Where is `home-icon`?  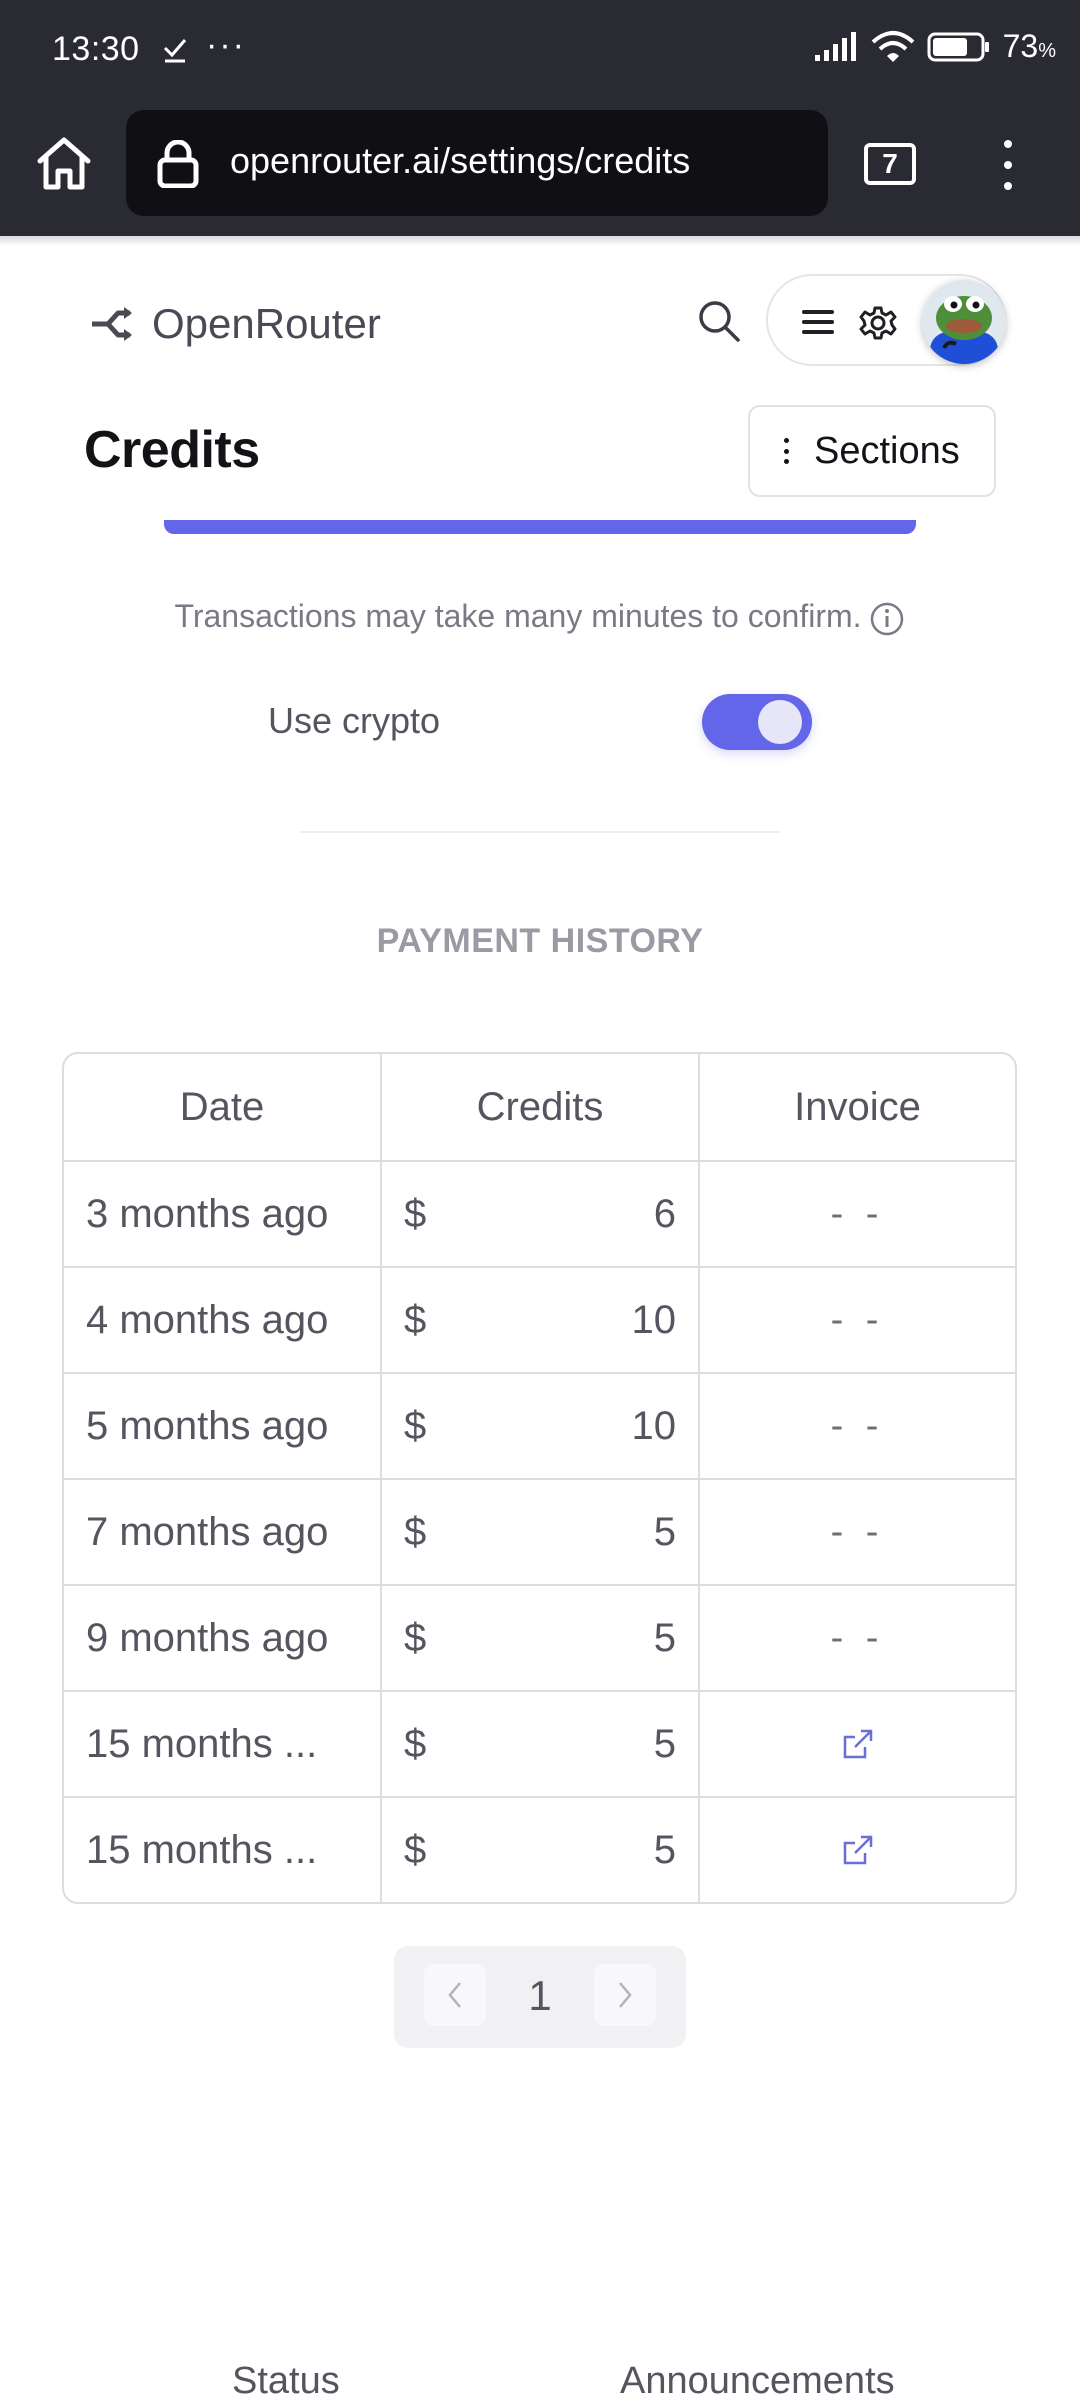
home-icon is located at coordinates (64, 163).